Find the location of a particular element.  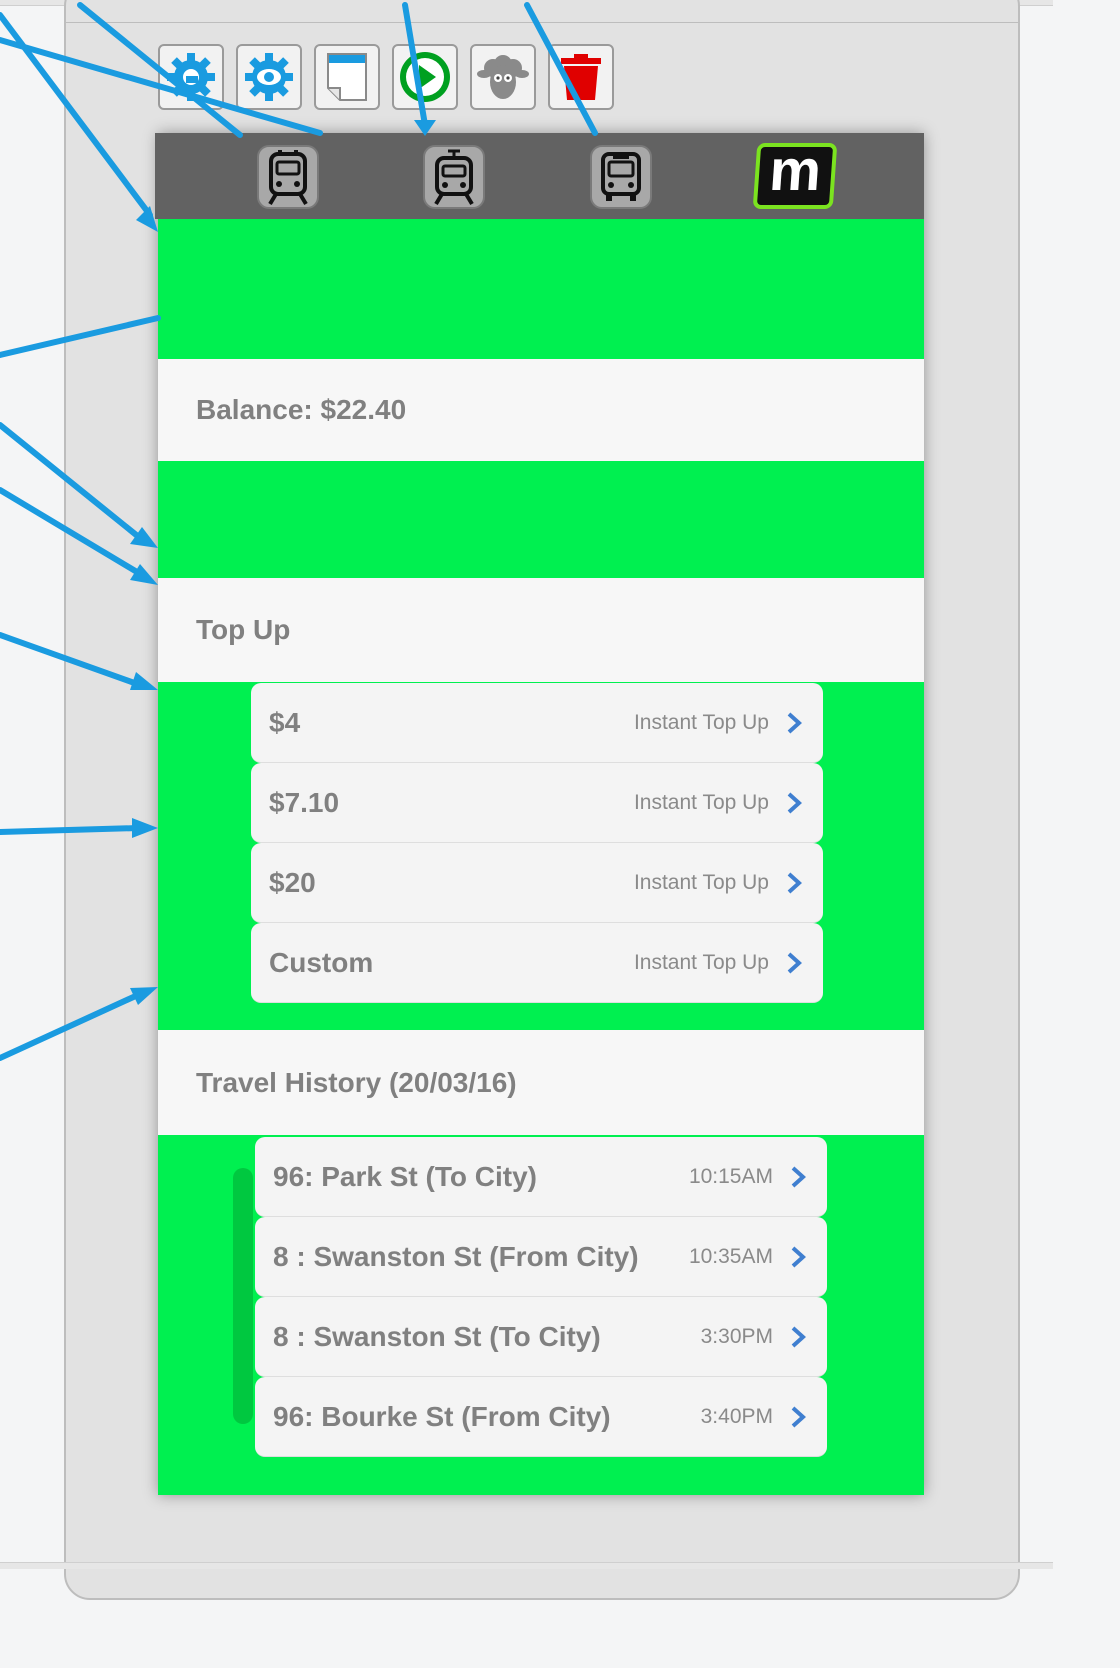

history-item-title: 96: Bourke St (From City) is located at coordinates (442, 1416).